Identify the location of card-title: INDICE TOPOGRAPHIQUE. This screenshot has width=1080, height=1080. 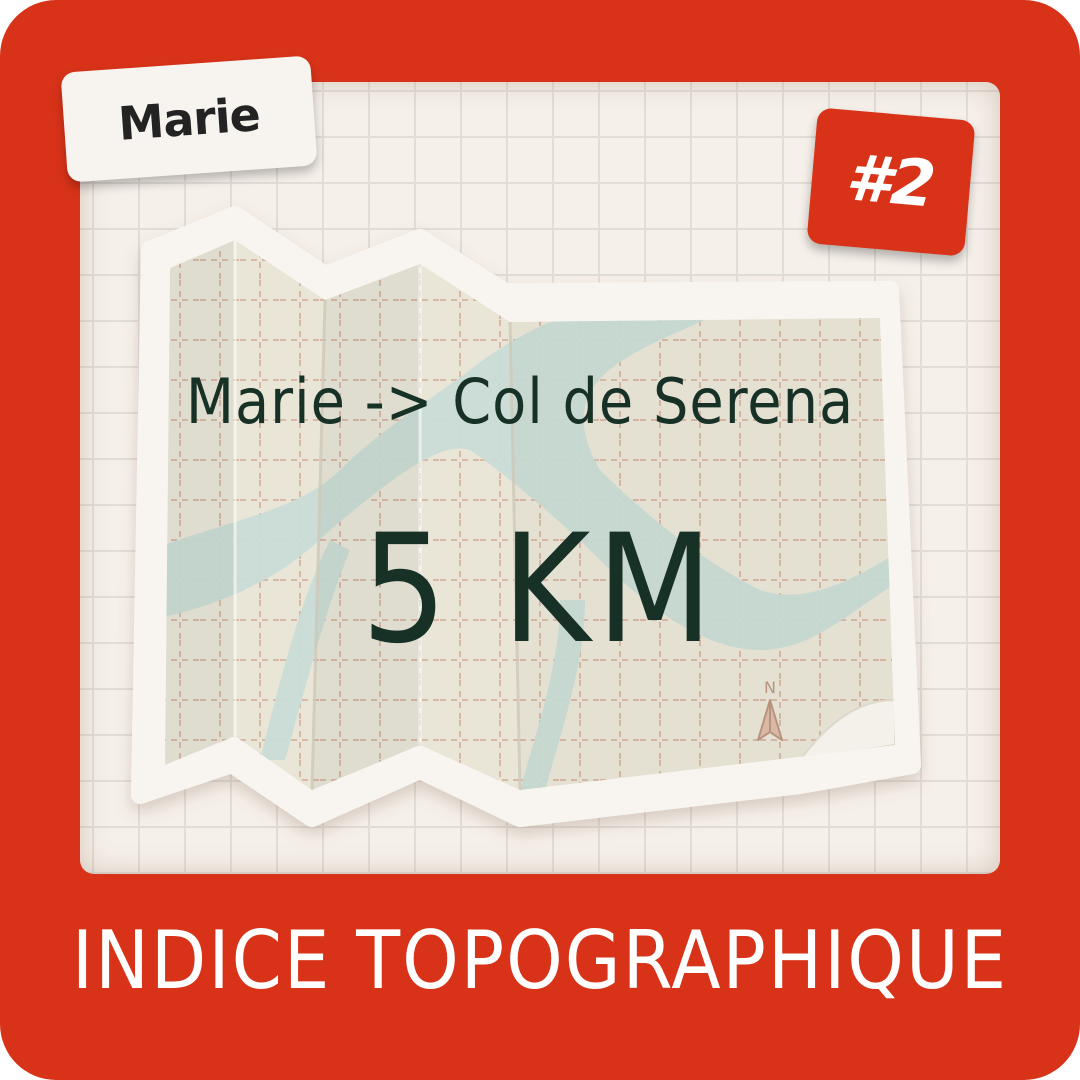
(540, 960).